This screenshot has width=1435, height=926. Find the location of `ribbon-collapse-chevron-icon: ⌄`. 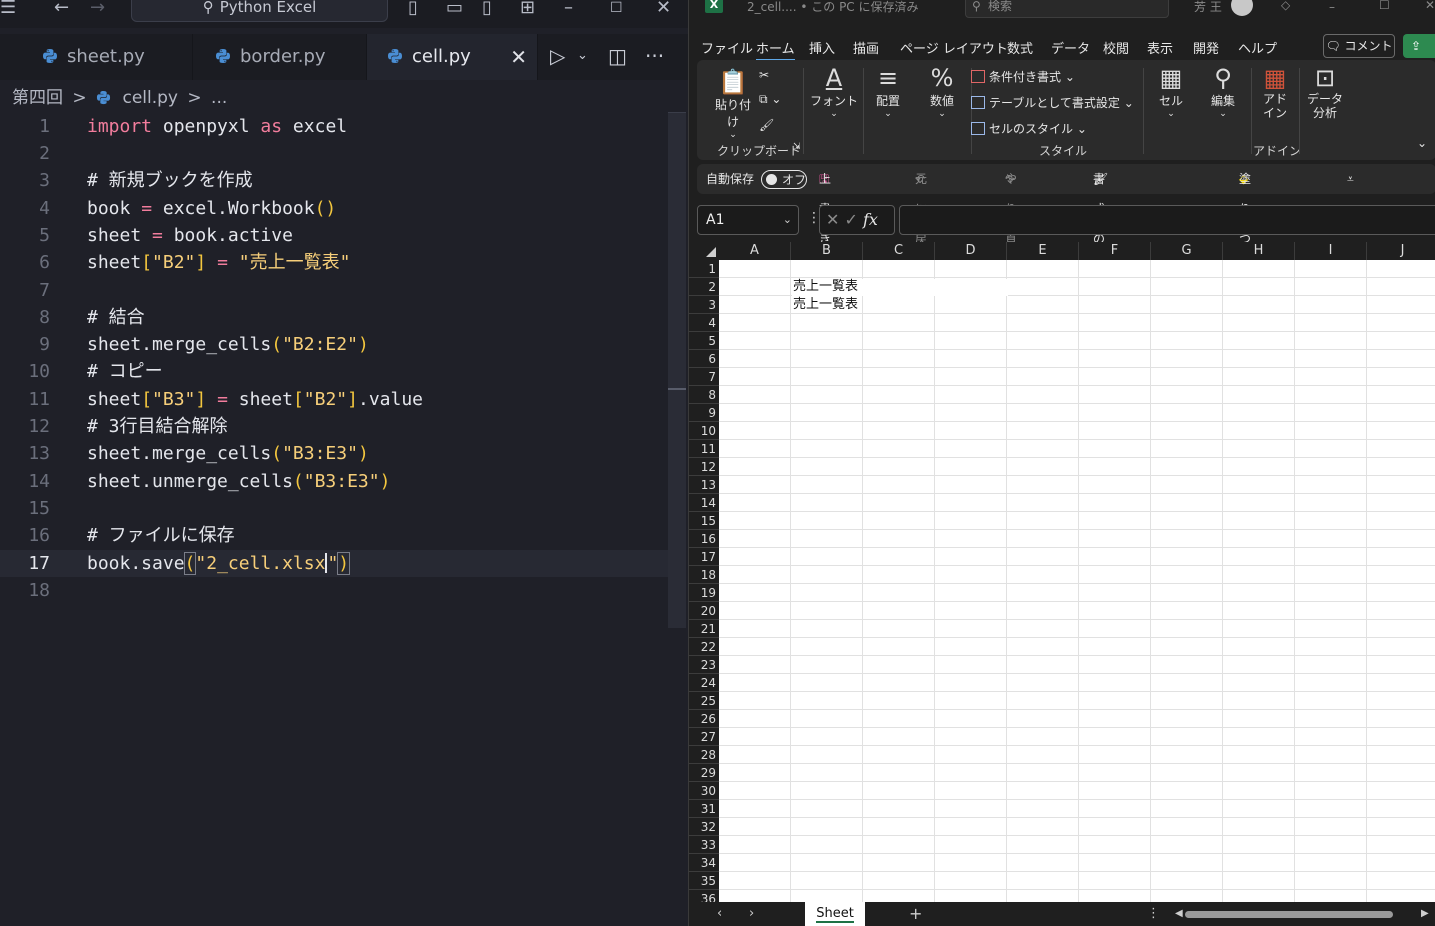

ribbon-collapse-chevron-icon: ⌄ is located at coordinates (1422, 143).